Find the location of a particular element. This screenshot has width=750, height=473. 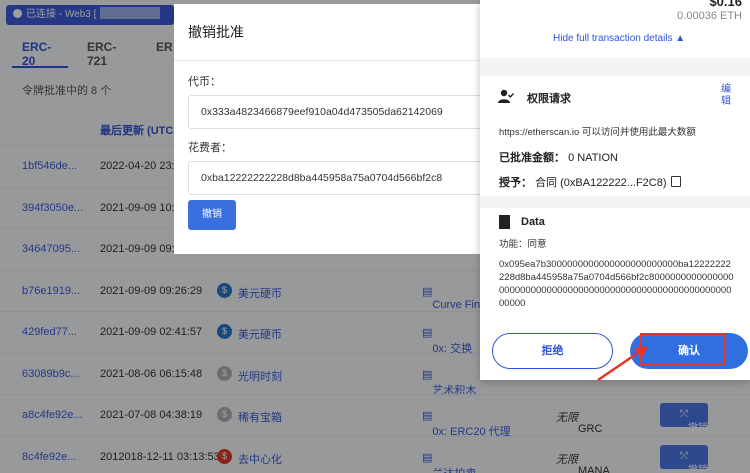

approved-label: 已批准金额： is located at coordinates (532, 158).